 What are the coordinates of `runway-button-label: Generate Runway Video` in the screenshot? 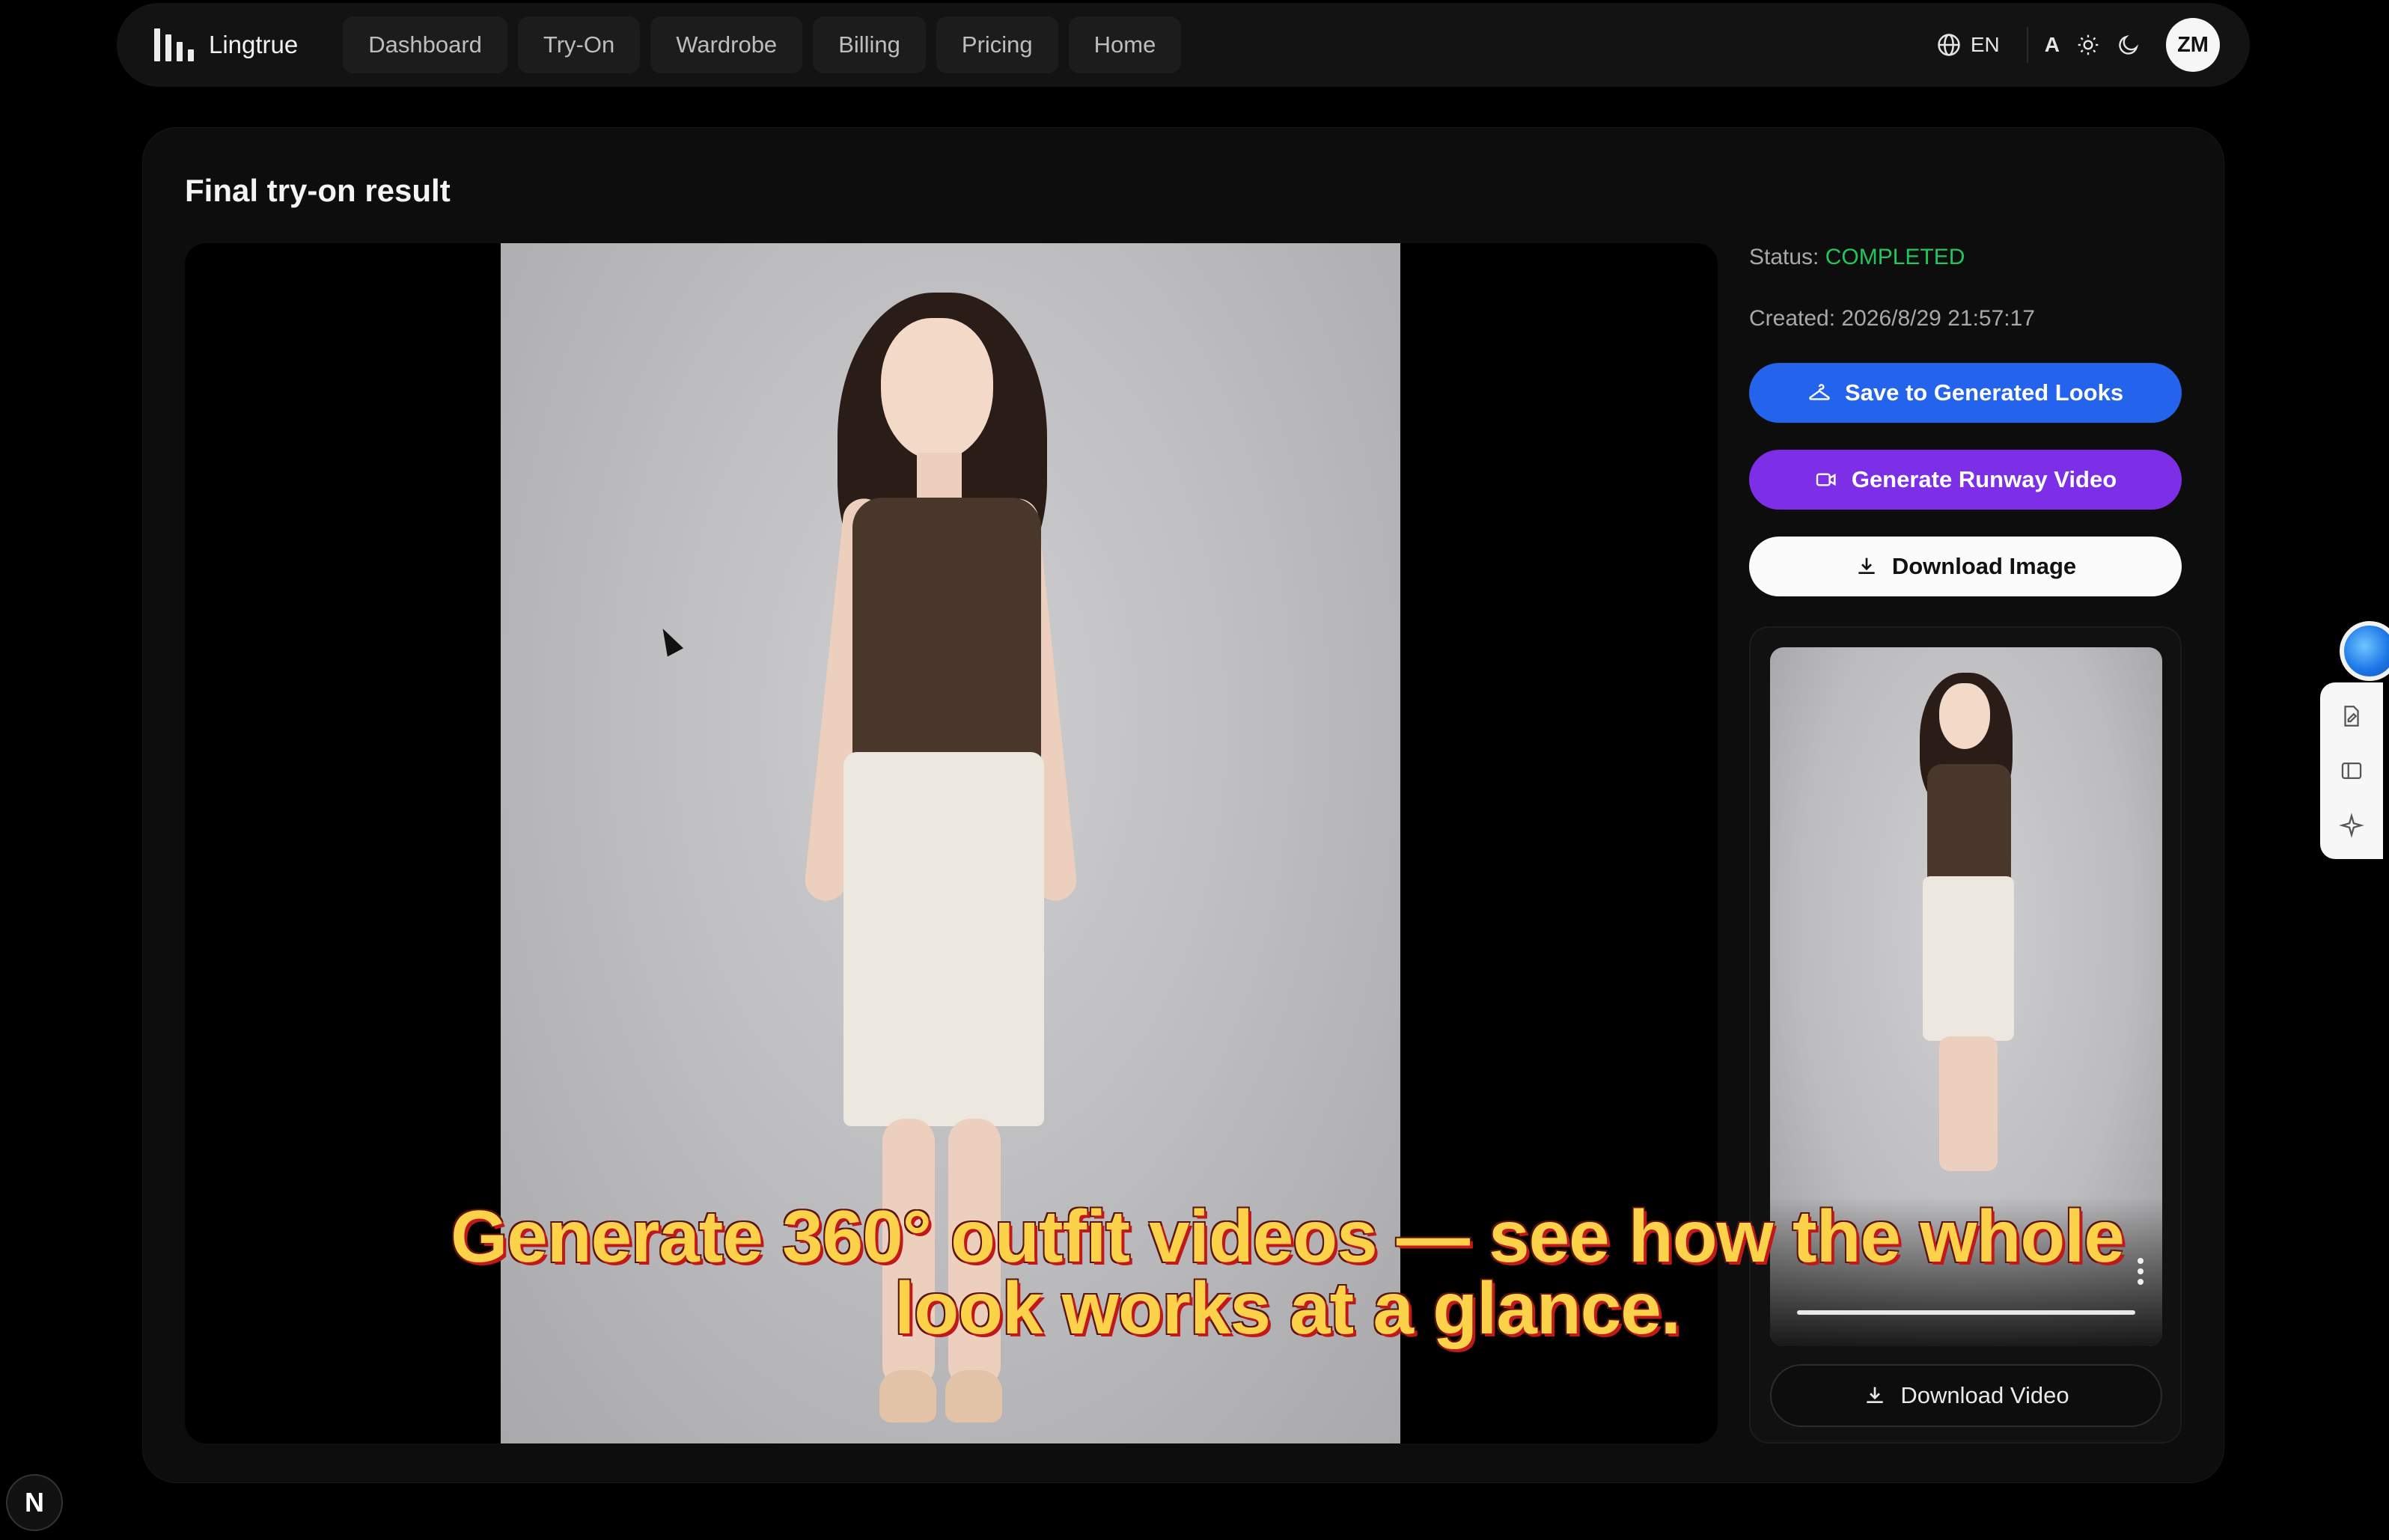 It's located at (1984, 479).